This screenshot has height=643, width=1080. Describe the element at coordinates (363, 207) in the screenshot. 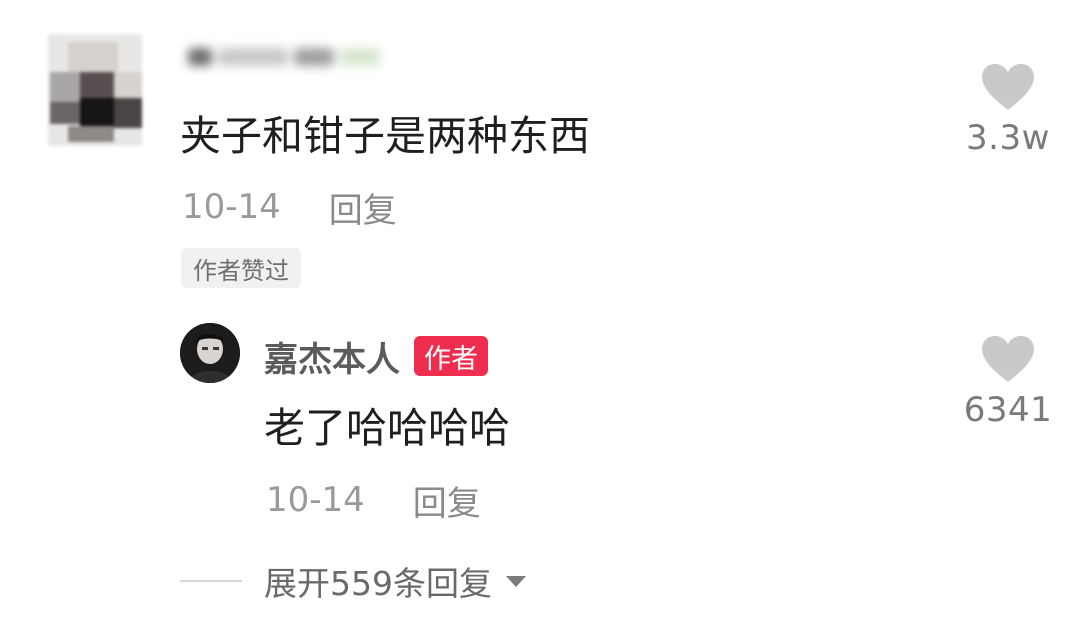

I see `reply-button: 回复` at that location.